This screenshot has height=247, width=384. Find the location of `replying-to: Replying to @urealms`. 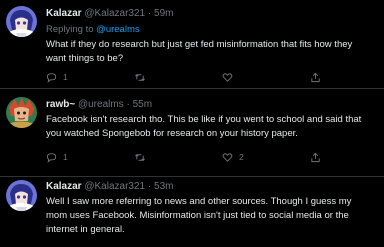

replying-to: Replying to @urealms is located at coordinates (93, 30).